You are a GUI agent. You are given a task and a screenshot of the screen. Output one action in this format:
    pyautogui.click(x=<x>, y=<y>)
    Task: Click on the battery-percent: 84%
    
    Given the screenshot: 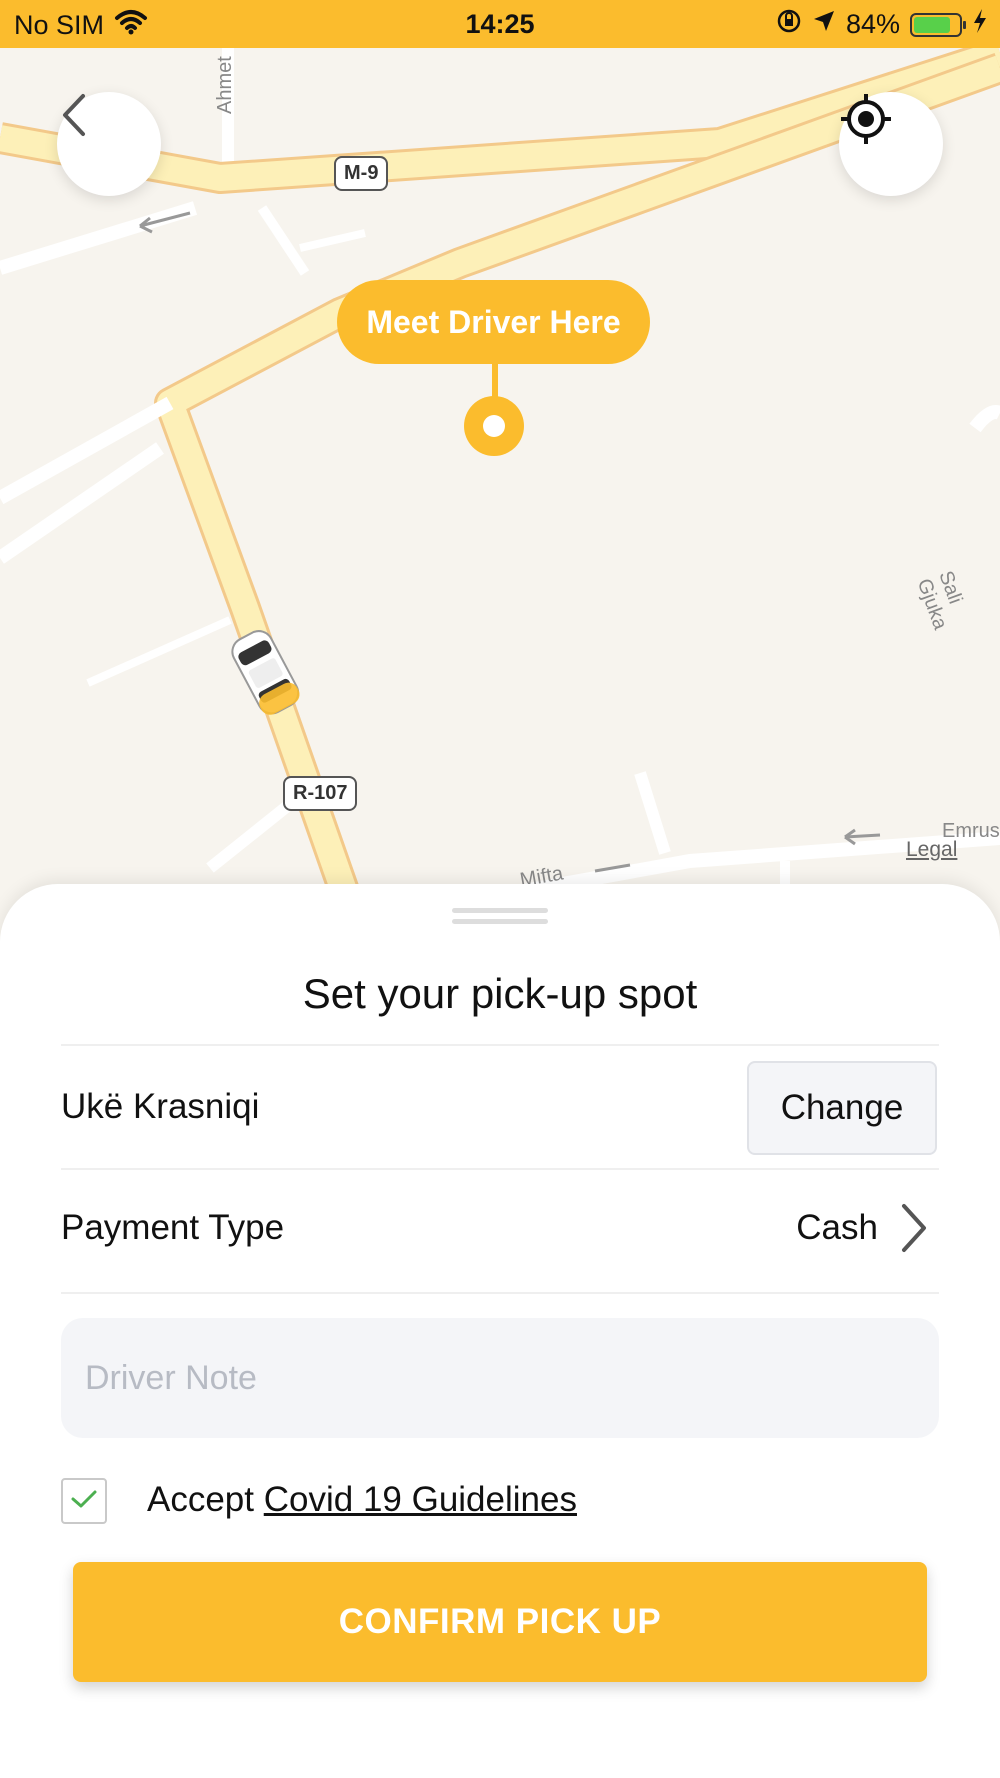 What is the action you would take?
    pyautogui.click(x=872, y=24)
    